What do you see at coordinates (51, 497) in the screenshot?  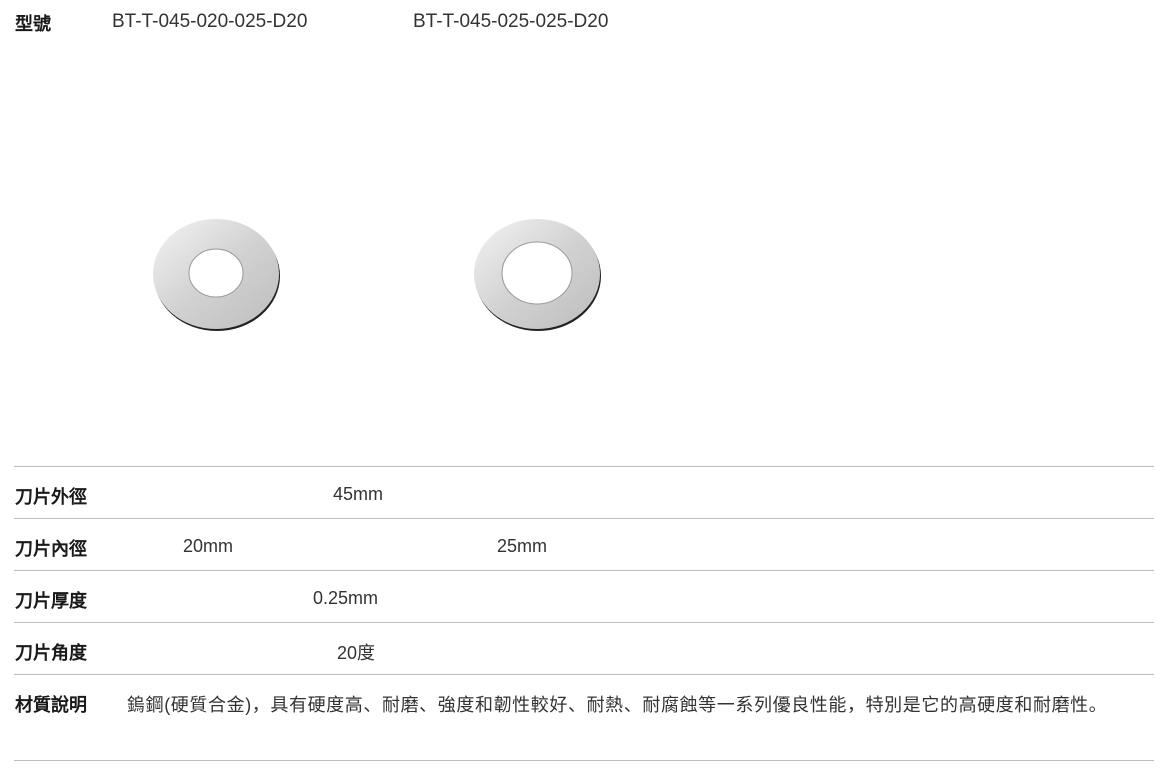 I see `outer-diameter-label: 刀片外徑` at bounding box center [51, 497].